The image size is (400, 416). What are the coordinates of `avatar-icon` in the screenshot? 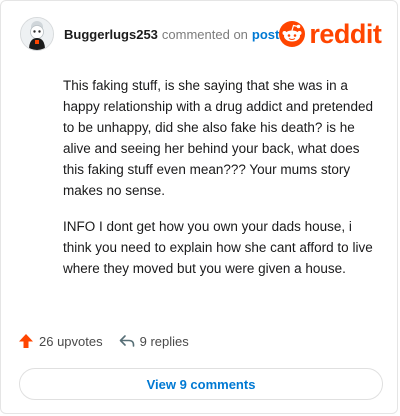 It's located at (37, 34).